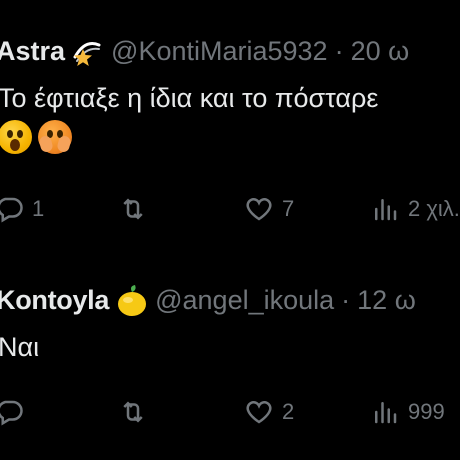 This screenshot has height=460, width=460. I want to click on like-count: 2, so click(288, 411).